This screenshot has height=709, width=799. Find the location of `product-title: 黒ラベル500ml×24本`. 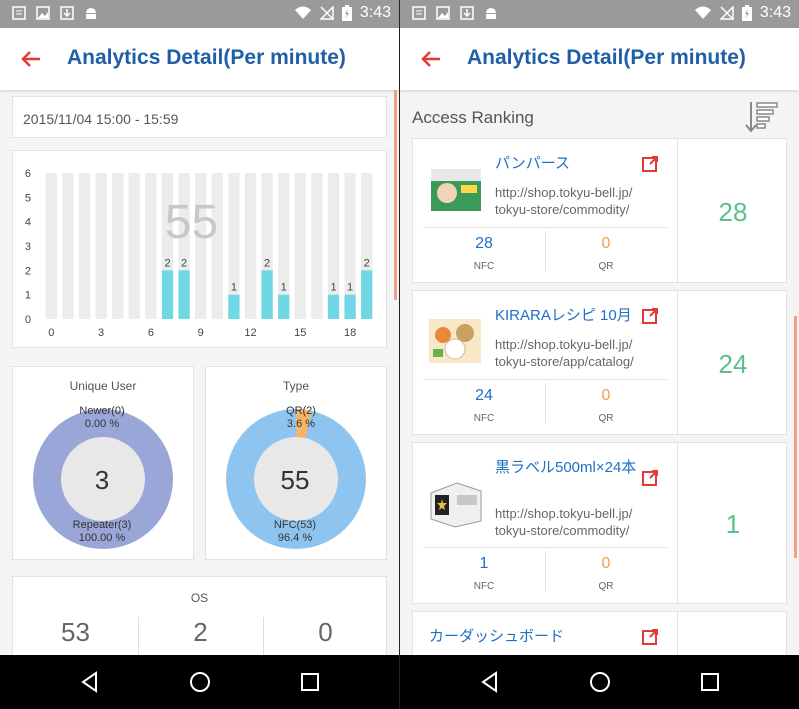

product-title: 黒ラベル500ml×24本 is located at coordinates (570, 468).